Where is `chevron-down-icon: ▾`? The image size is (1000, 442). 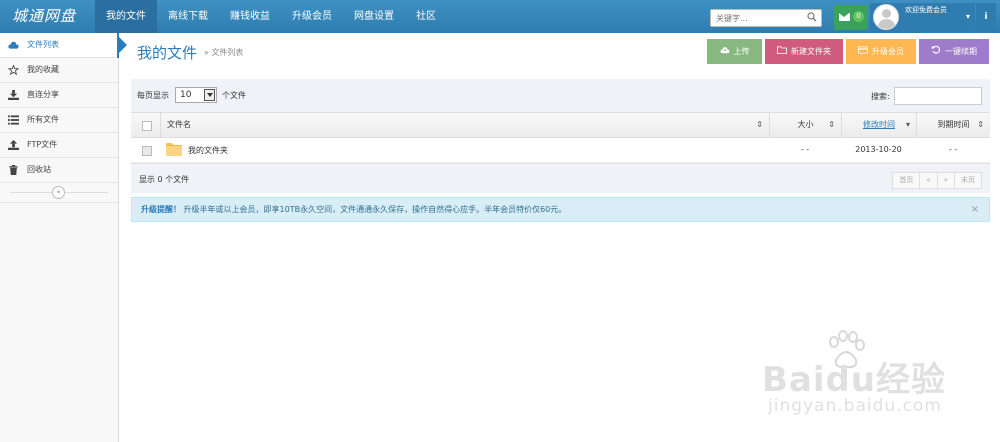 chevron-down-icon: ▾ is located at coordinates (968, 16).